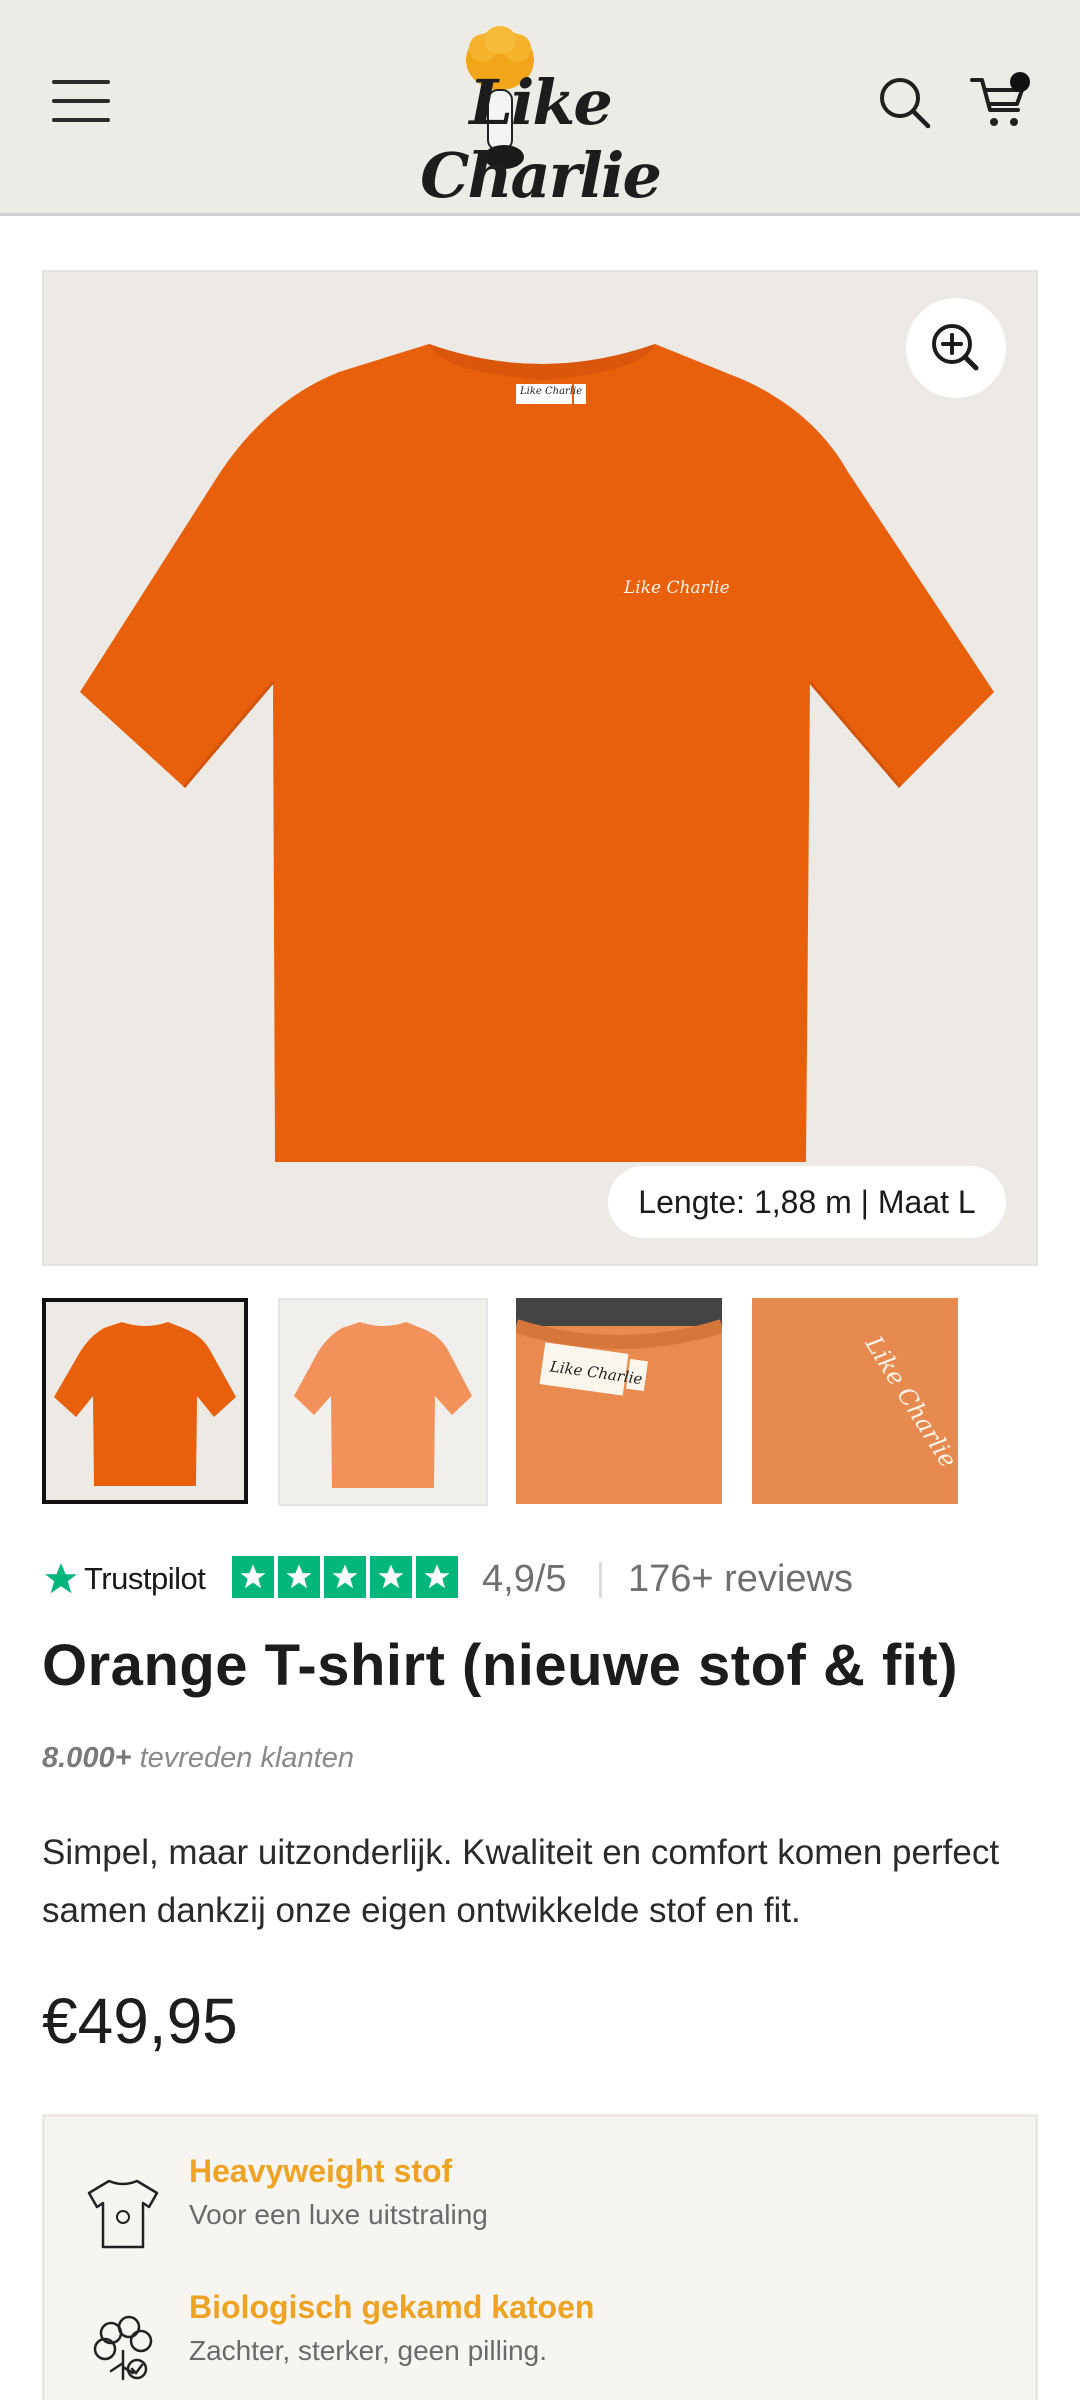 The height and width of the screenshot is (2400, 1080). Describe the element at coordinates (908, 1401) in the screenshot. I see `svg-text: Like Charlie` at that location.